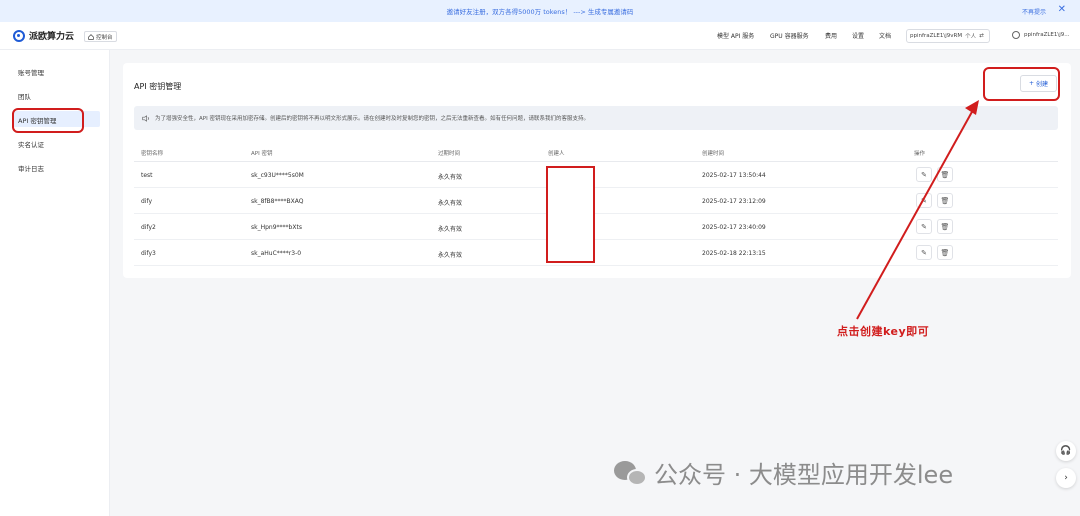 The width and height of the screenshot is (1080, 516). What do you see at coordinates (1066, 451) in the screenshot?
I see `headset-icon: 🎧` at bounding box center [1066, 451].